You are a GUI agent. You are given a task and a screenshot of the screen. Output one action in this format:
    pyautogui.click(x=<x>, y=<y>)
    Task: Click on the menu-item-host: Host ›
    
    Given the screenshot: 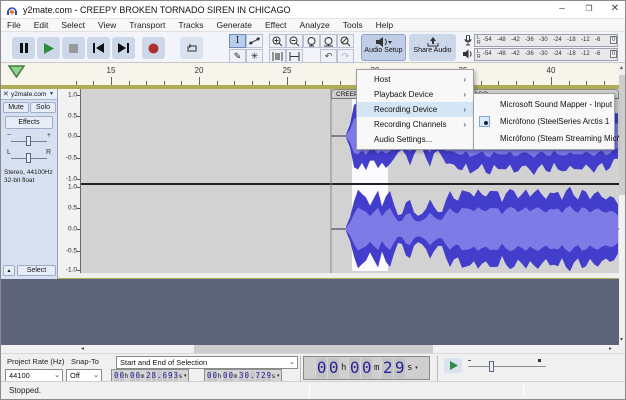 What is the action you would take?
    pyautogui.click(x=415, y=79)
    